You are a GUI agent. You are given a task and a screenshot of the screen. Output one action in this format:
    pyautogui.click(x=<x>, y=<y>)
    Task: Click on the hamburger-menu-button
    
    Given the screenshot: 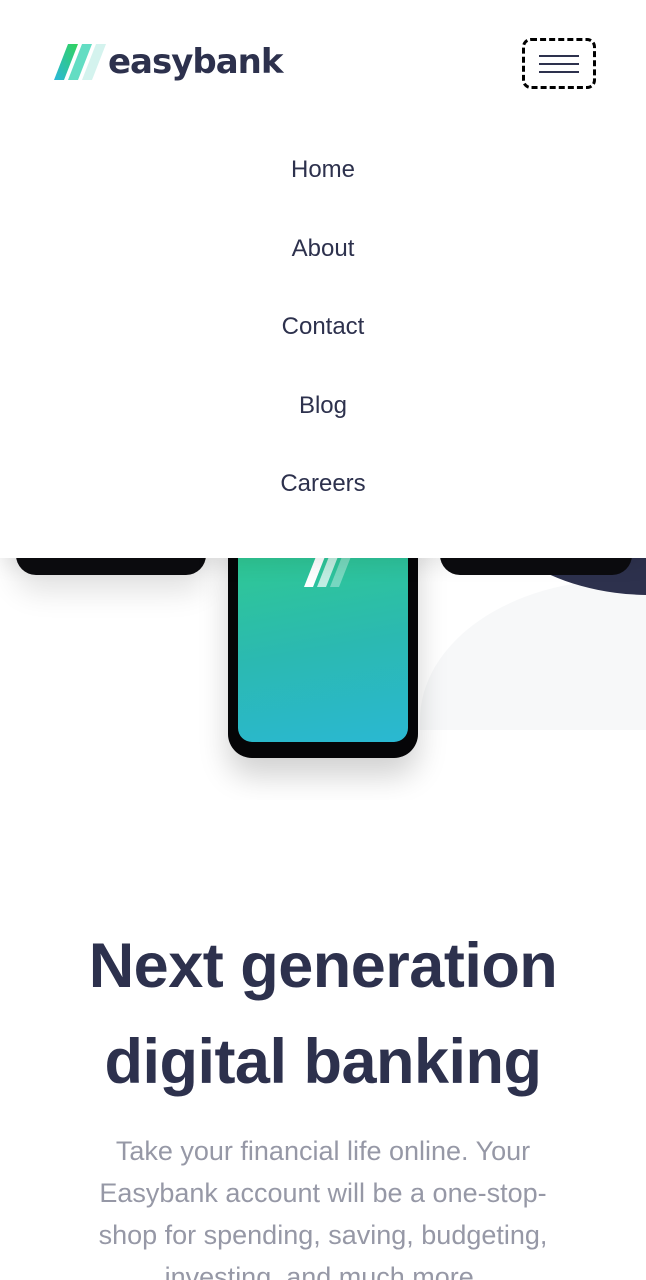 What is the action you would take?
    pyautogui.click(x=559, y=63)
    